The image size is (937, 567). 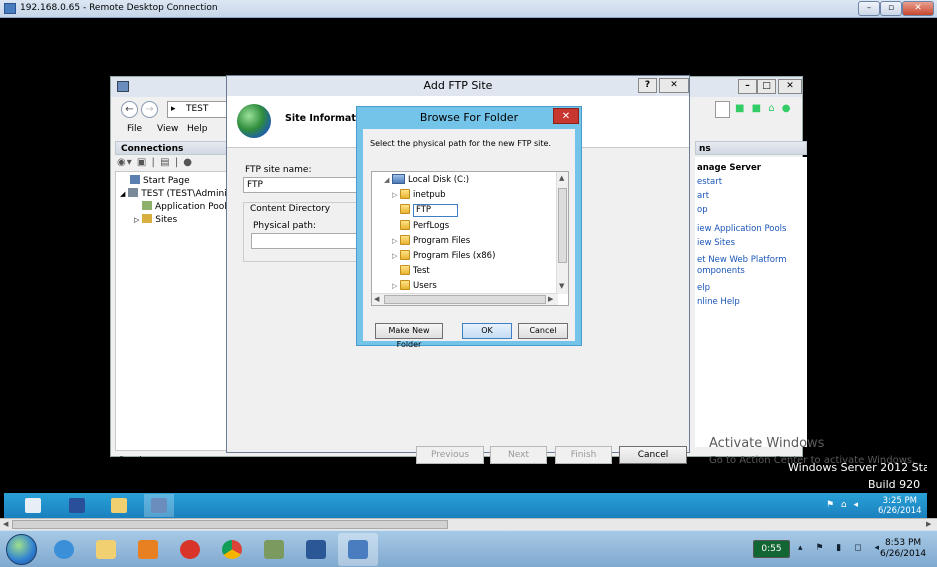 I want to click on host-horizontal-scrollbar: ◀ ▶, so click(x=468, y=524).